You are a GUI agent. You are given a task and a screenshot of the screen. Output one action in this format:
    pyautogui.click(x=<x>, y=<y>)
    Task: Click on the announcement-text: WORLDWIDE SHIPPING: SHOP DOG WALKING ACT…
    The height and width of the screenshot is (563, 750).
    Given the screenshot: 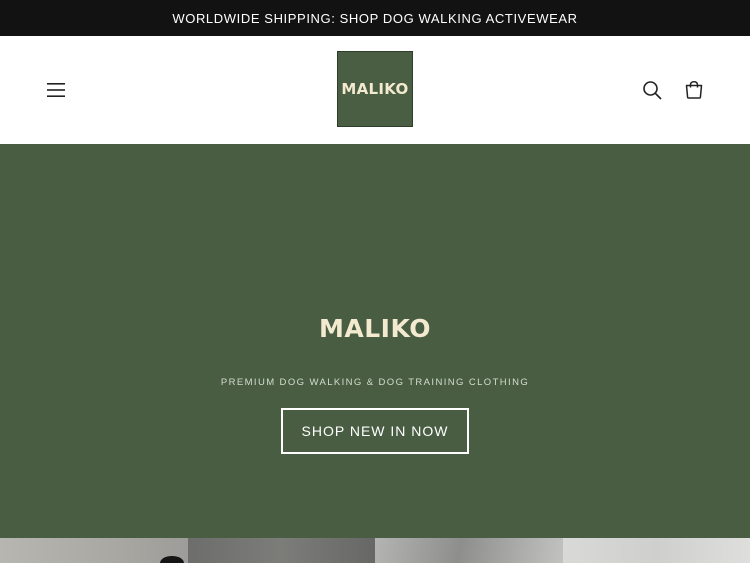 What is the action you would take?
    pyautogui.click(x=375, y=18)
    